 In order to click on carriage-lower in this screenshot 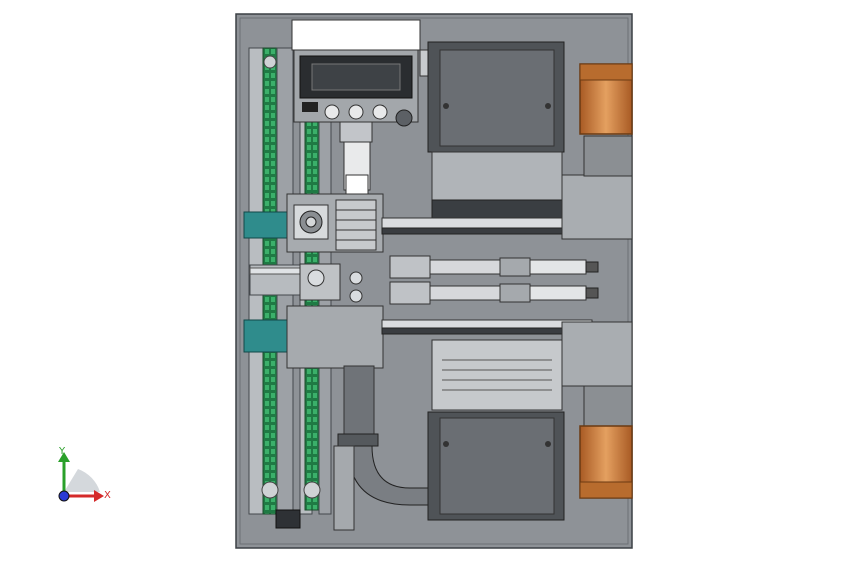, I will do `click(267, 336)`.